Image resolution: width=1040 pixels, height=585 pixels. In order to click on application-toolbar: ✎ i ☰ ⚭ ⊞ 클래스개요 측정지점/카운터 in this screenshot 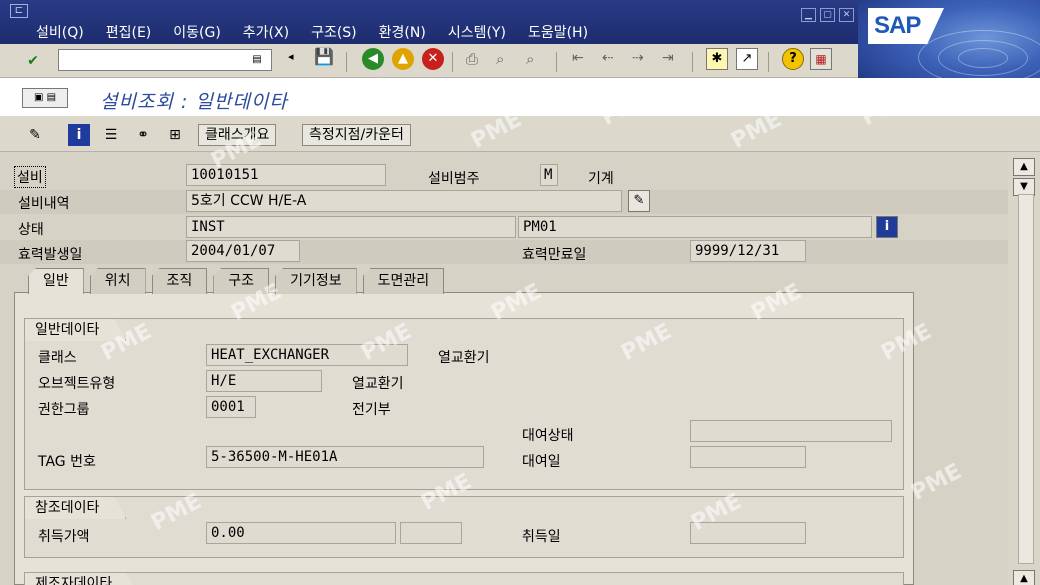, I will do `click(520, 134)`.